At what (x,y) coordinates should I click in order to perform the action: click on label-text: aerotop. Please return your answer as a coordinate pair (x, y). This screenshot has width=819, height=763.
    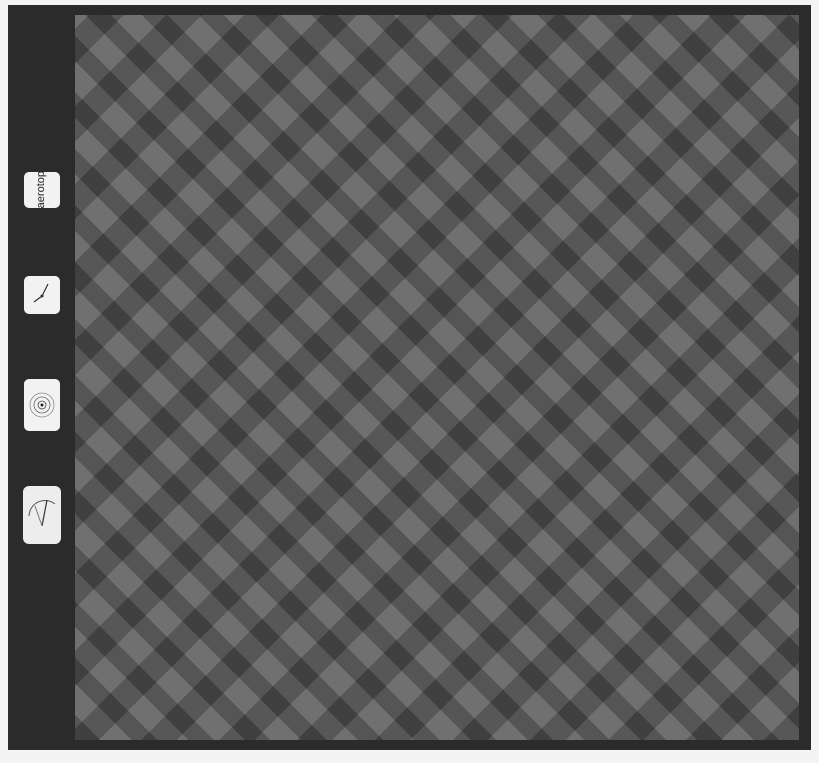
    Looking at the image, I should click on (41, 190).